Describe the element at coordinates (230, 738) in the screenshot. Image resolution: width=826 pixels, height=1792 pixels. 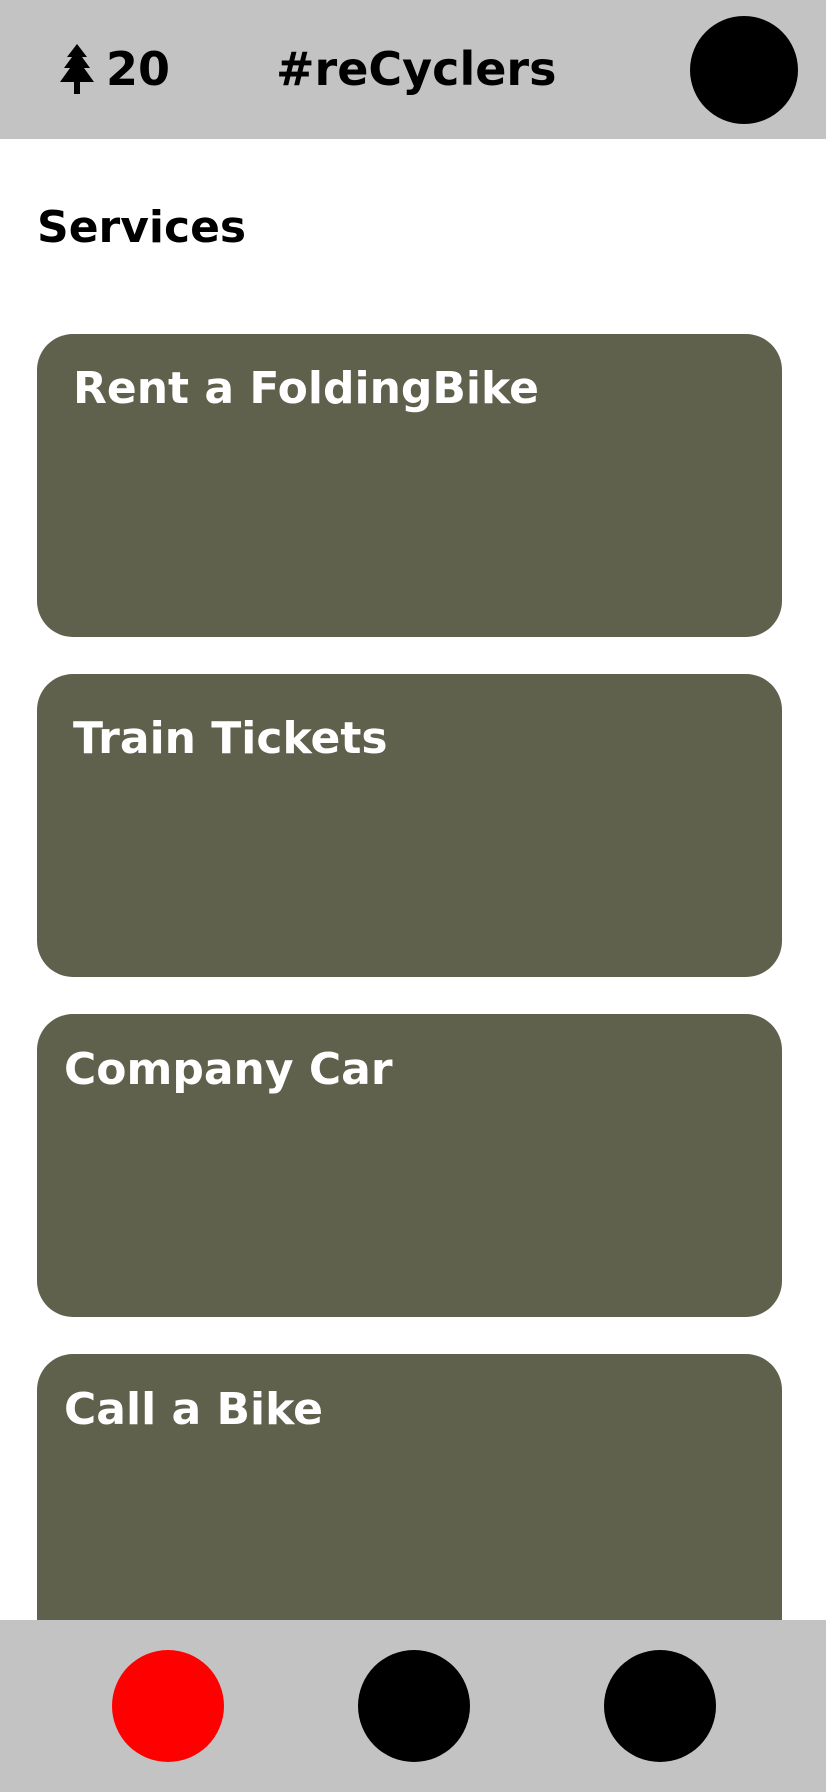
I see `service-card-title: Train Tickets` at that location.